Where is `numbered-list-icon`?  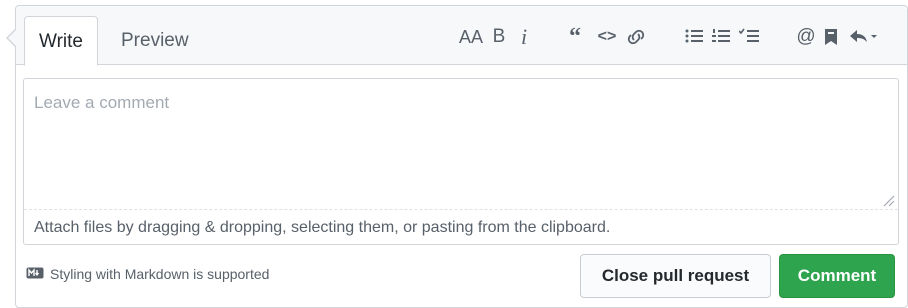
numbered-list-icon is located at coordinates (721, 35).